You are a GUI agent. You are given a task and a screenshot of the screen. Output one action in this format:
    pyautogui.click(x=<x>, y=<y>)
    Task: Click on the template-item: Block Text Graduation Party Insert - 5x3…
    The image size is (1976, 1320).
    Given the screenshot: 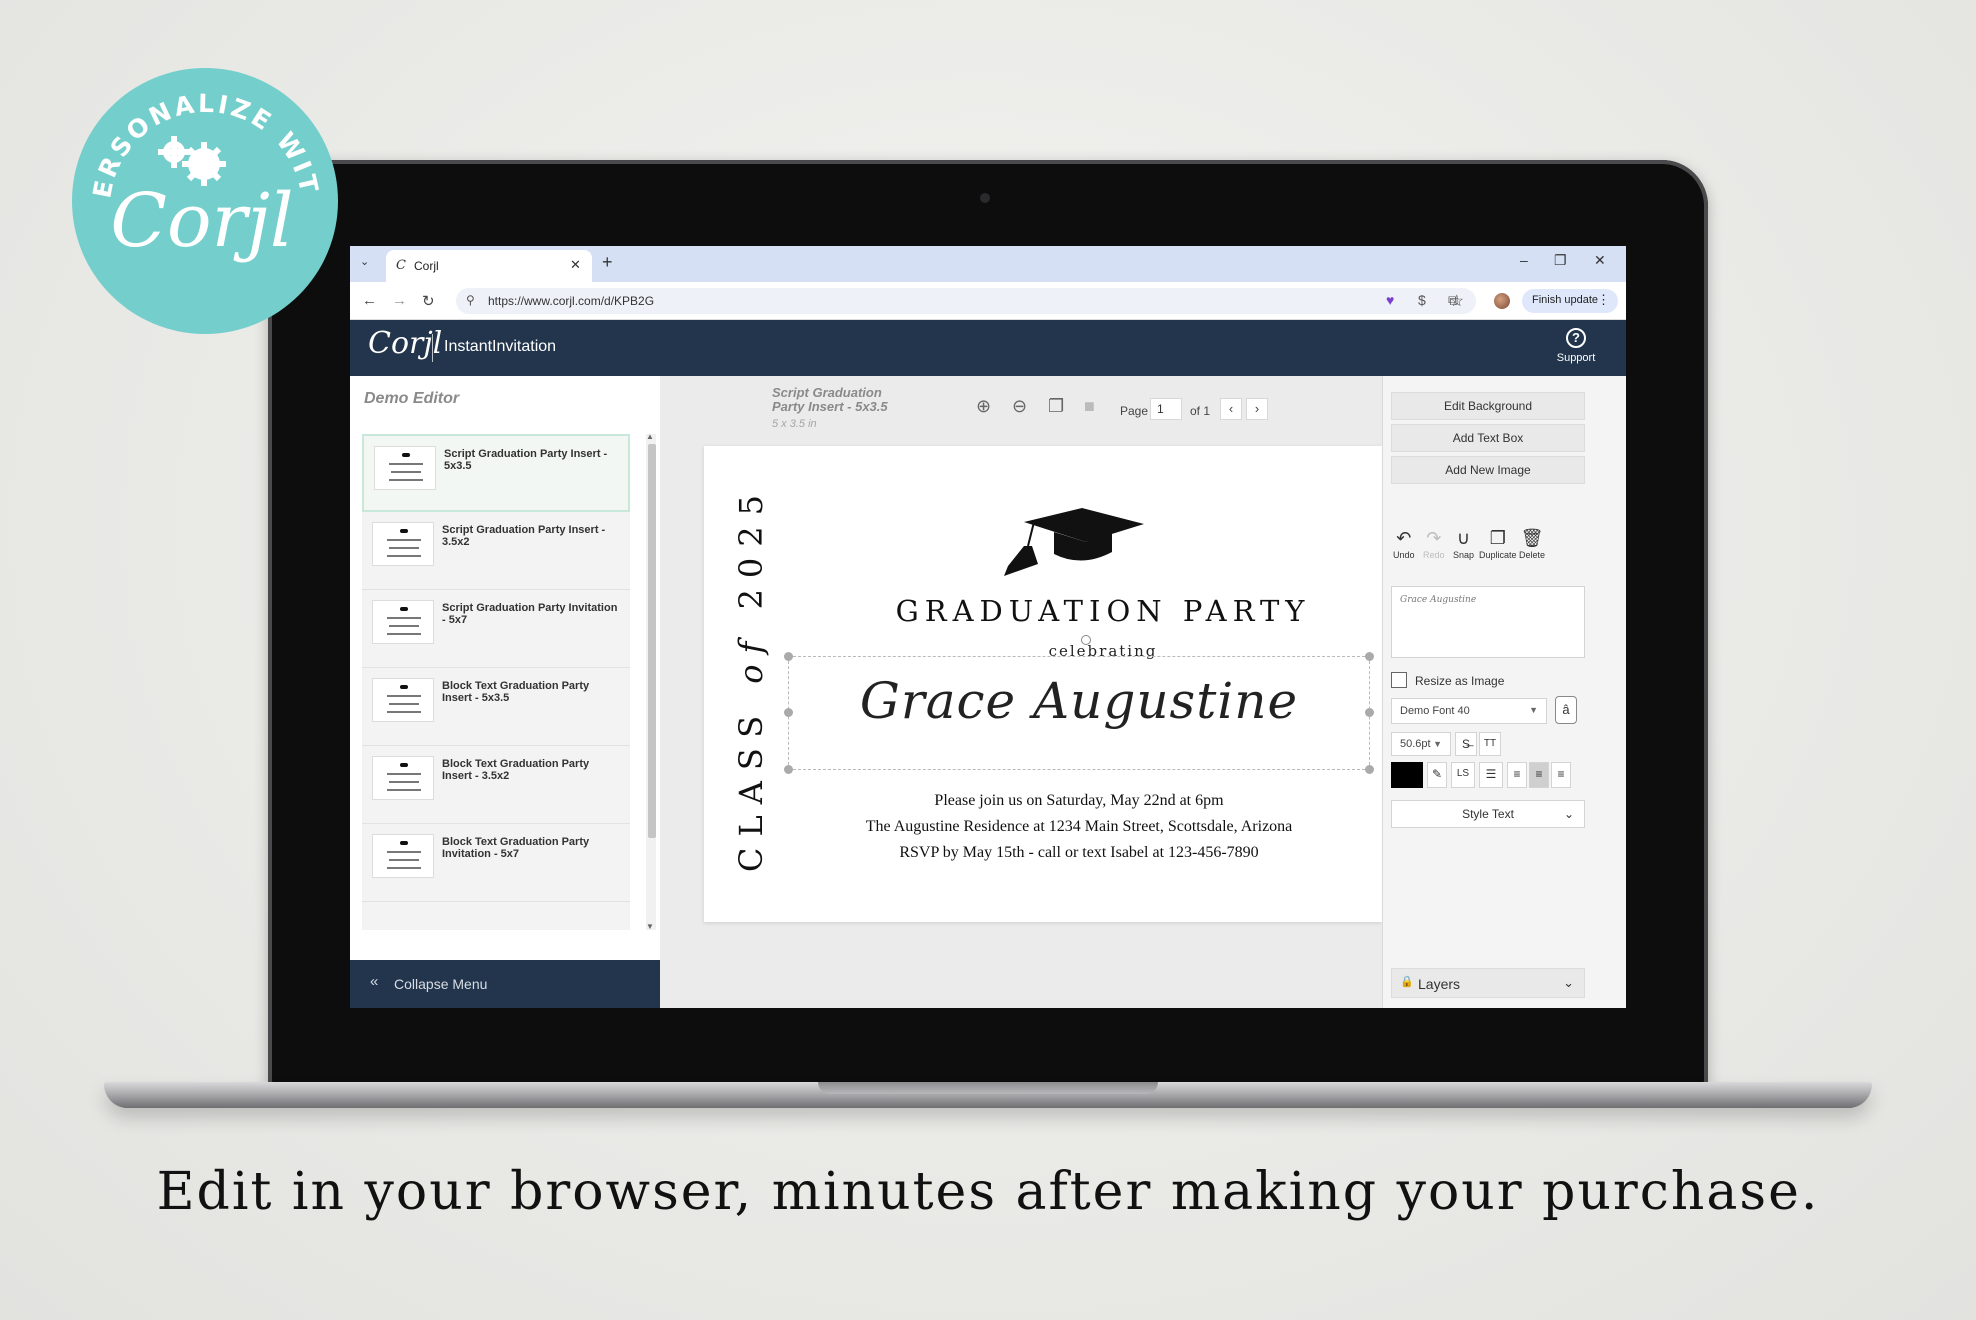 What is the action you would take?
    pyautogui.click(x=496, y=707)
    